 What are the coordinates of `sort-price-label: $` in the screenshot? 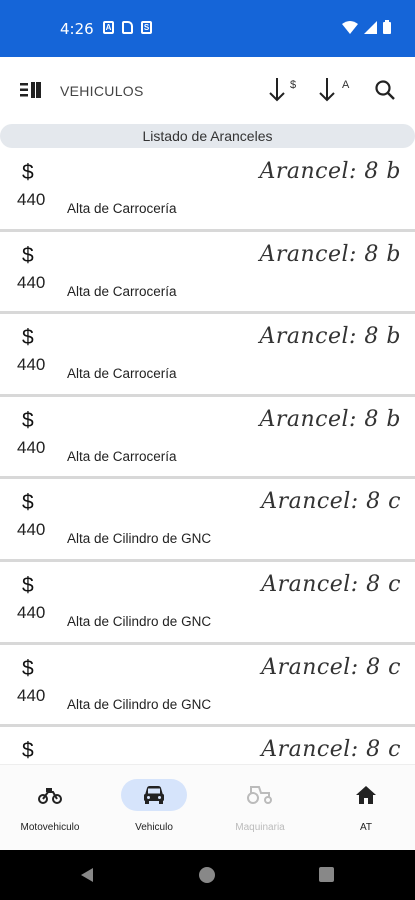 It's located at (293, 85).